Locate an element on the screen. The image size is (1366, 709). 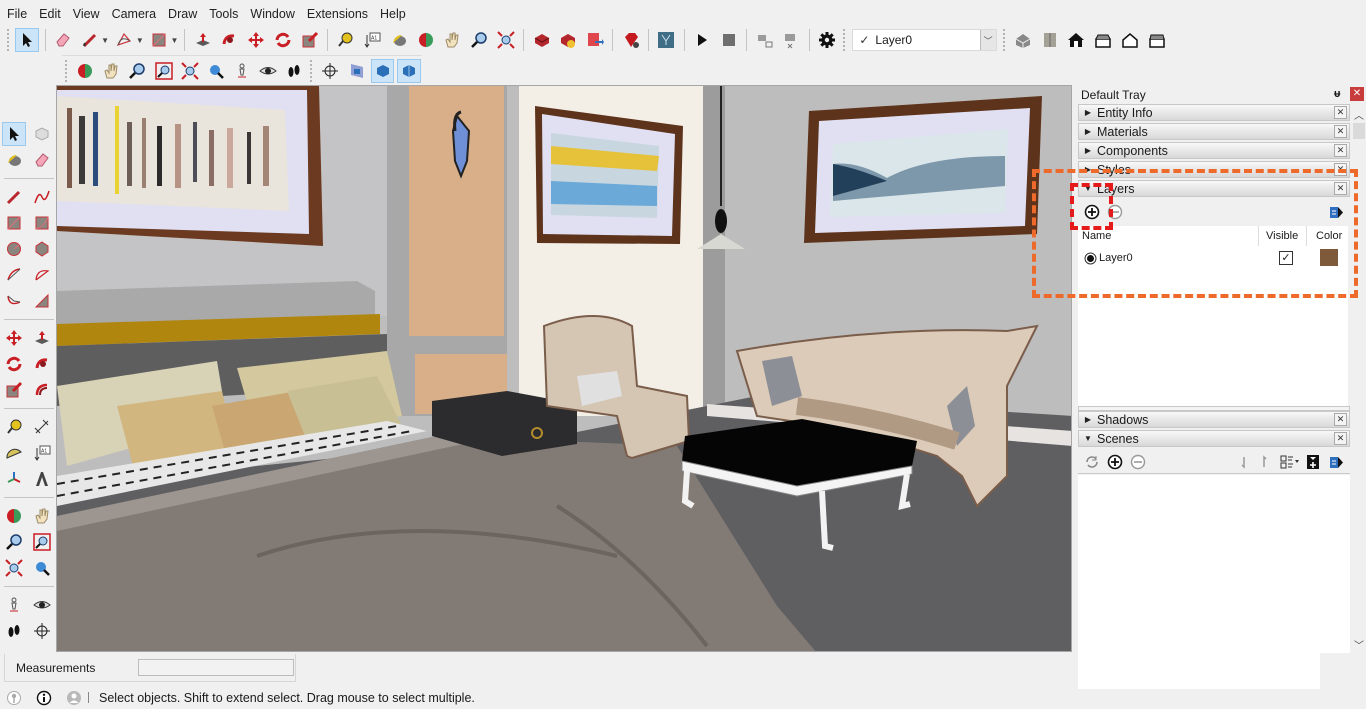
extension-warehouse-button is located at coordinates (595, 40).